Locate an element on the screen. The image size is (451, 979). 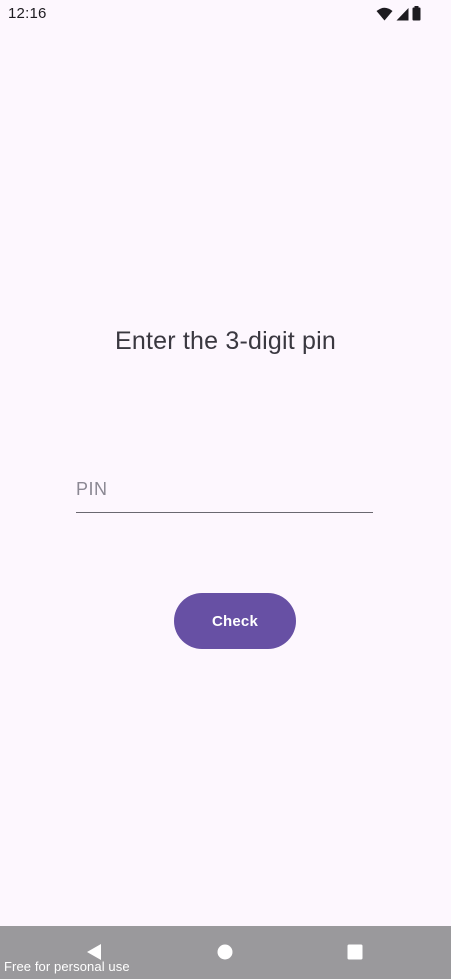
wifi-icon is located at coordinates (384, 14).